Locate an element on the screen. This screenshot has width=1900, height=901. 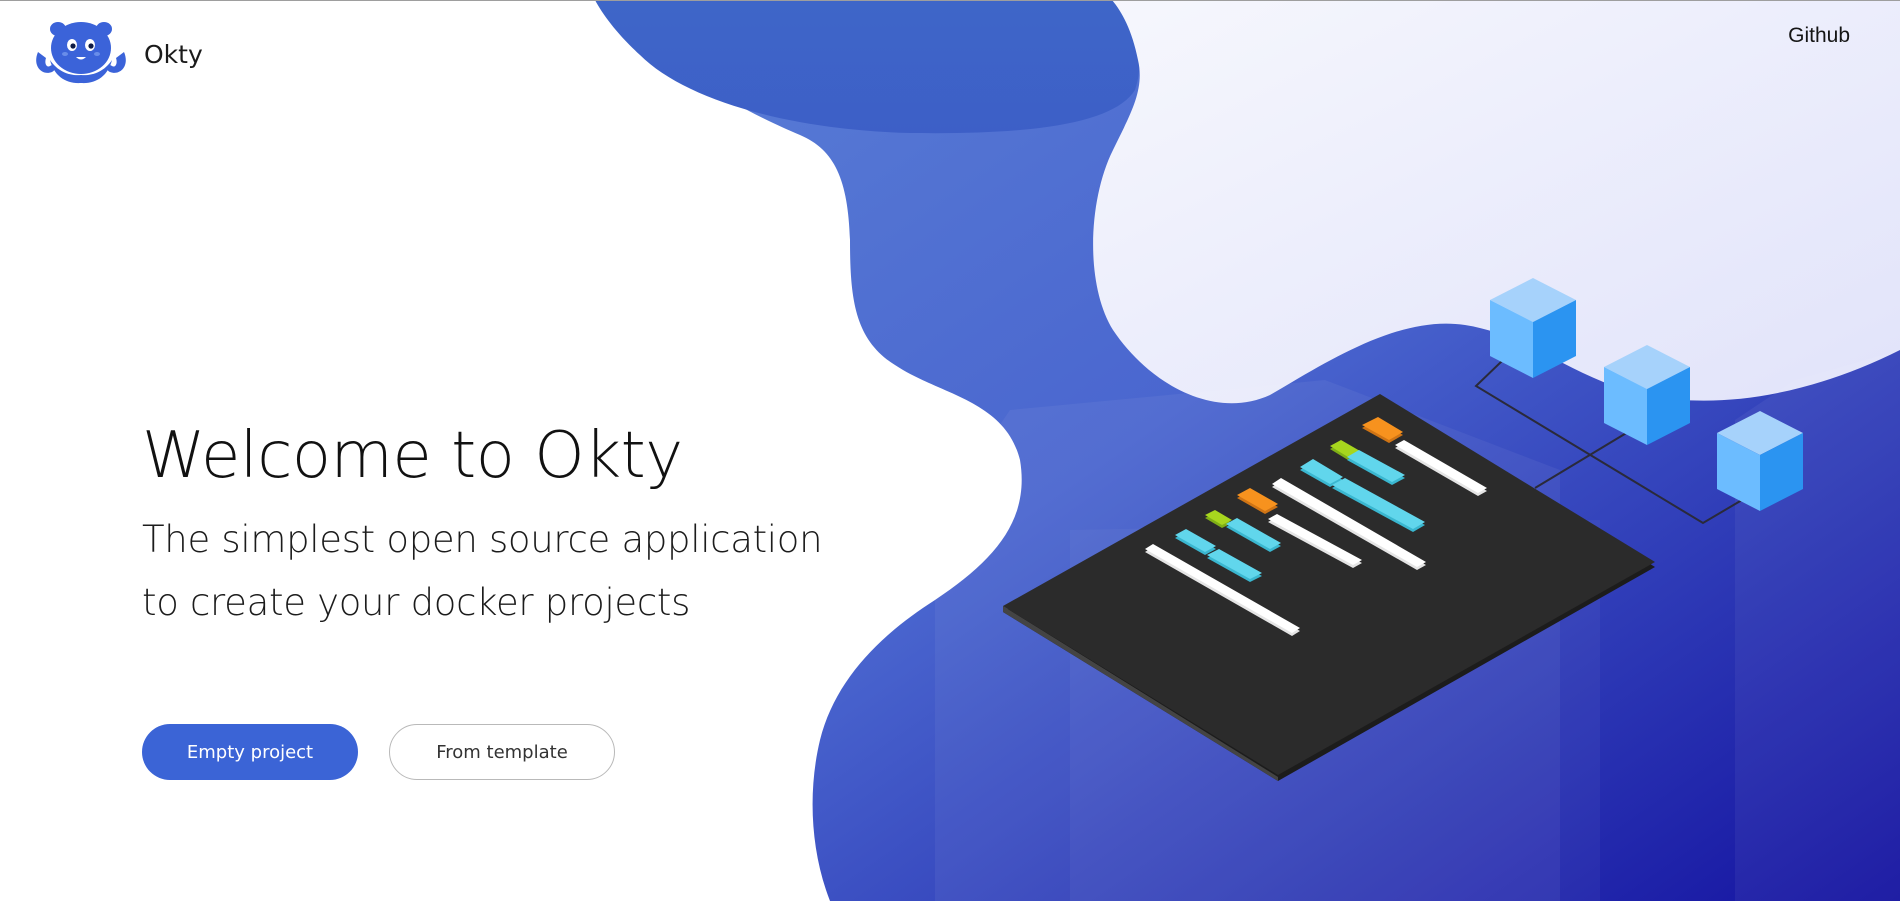
top-blob-shape is located at coordinates (867, 67).